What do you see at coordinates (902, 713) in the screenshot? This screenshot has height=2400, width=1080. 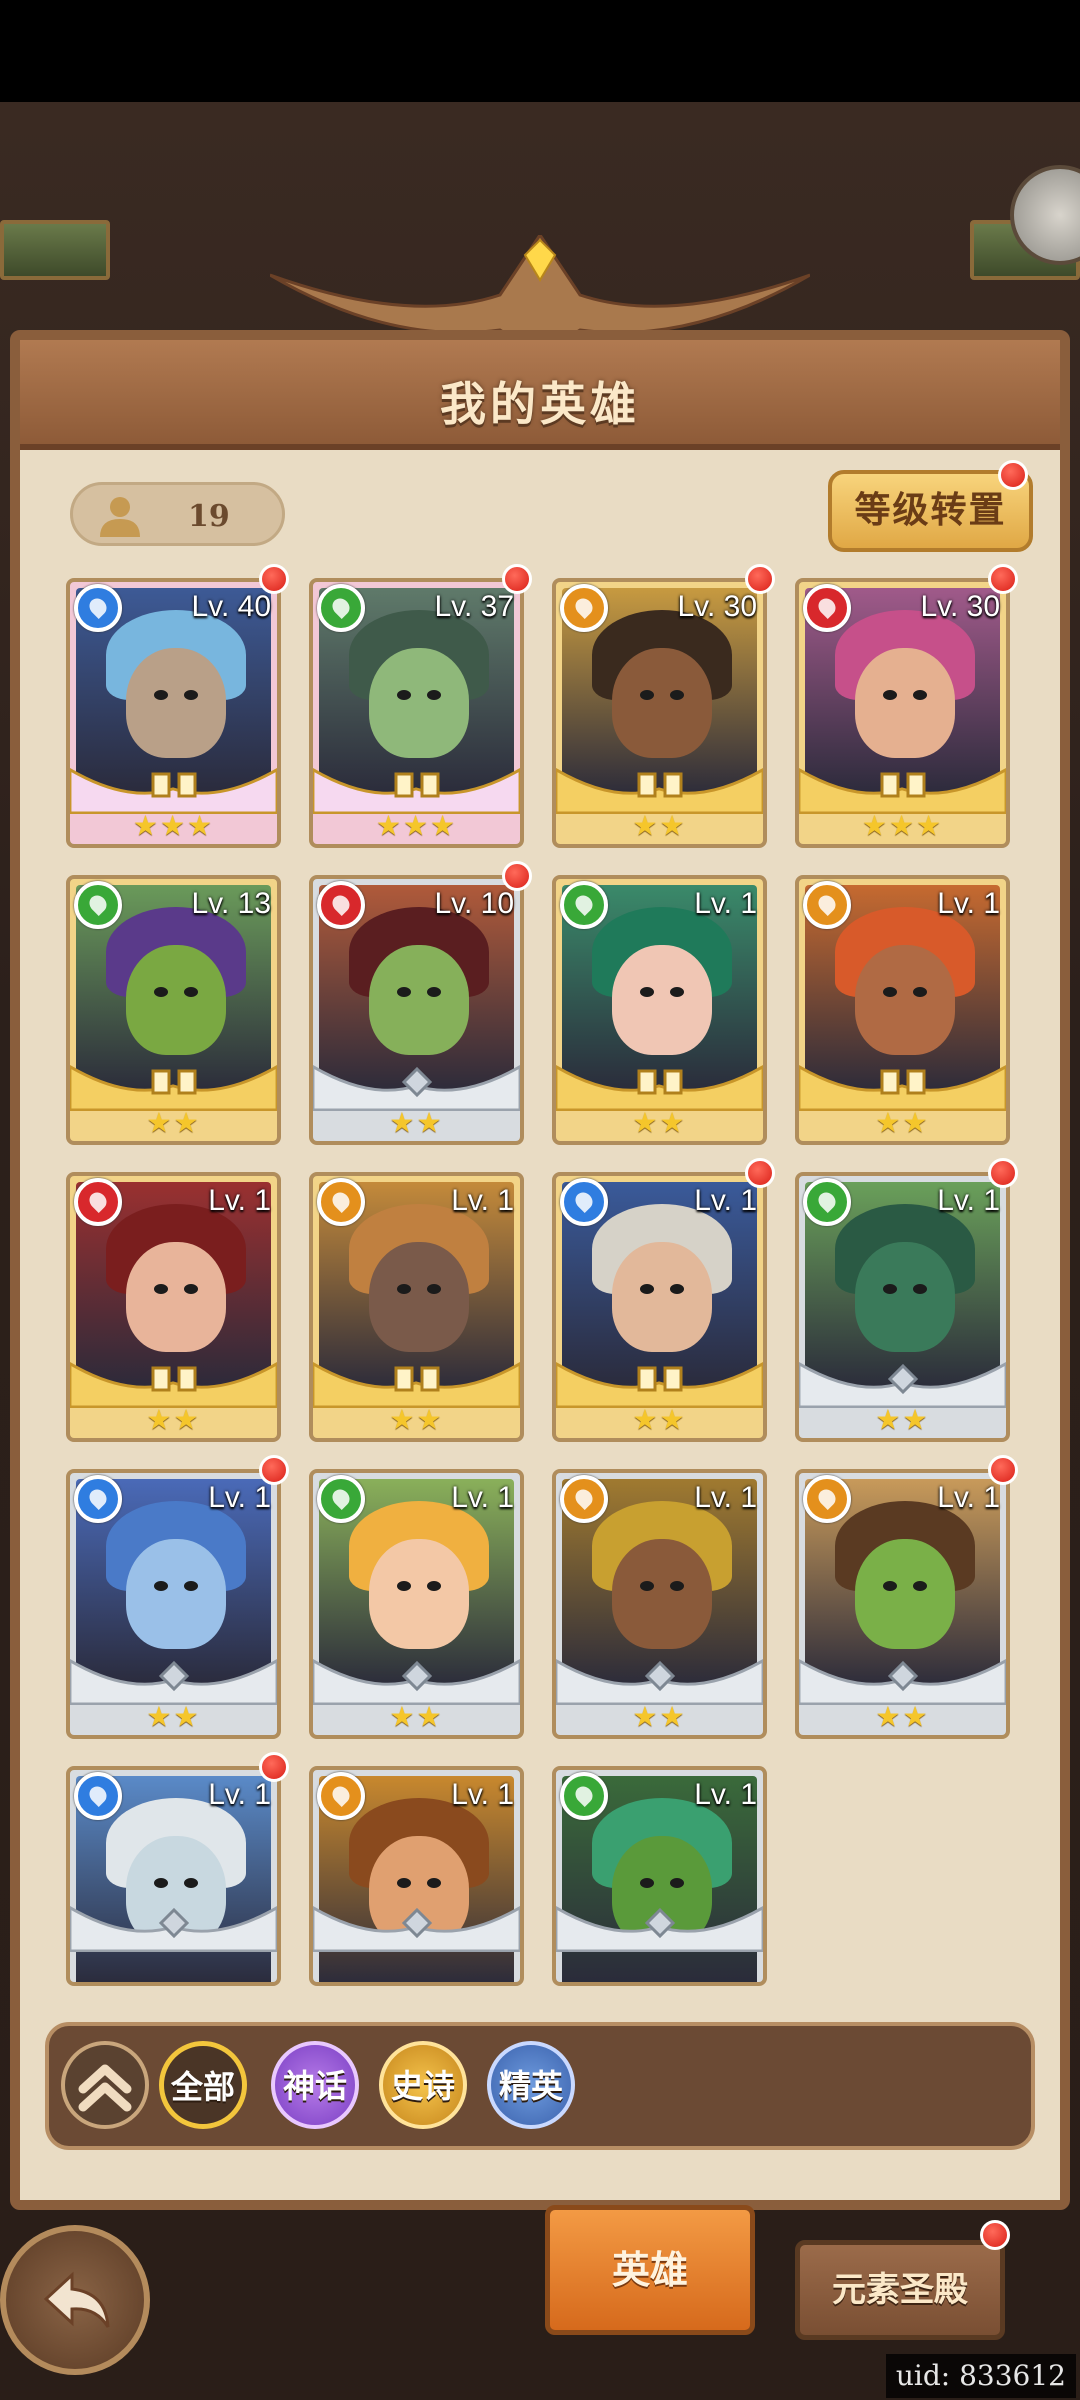 I see `hero-card: Lv. 30 ★★★` at bounding box center [902, 713].